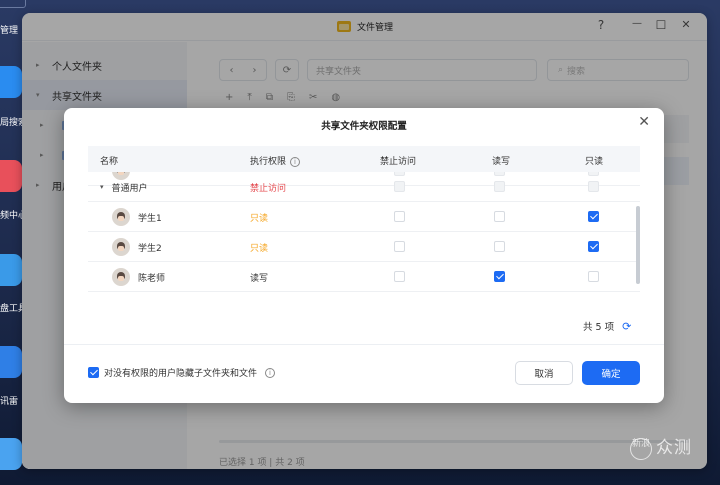 The width and height of the screenshot is (720, 485). Describe the element at coordinates (181, 374) in the screenshot. I see `hide-folders-text: 对没有权限的用户隐藏子文件夹和文件` at that location.